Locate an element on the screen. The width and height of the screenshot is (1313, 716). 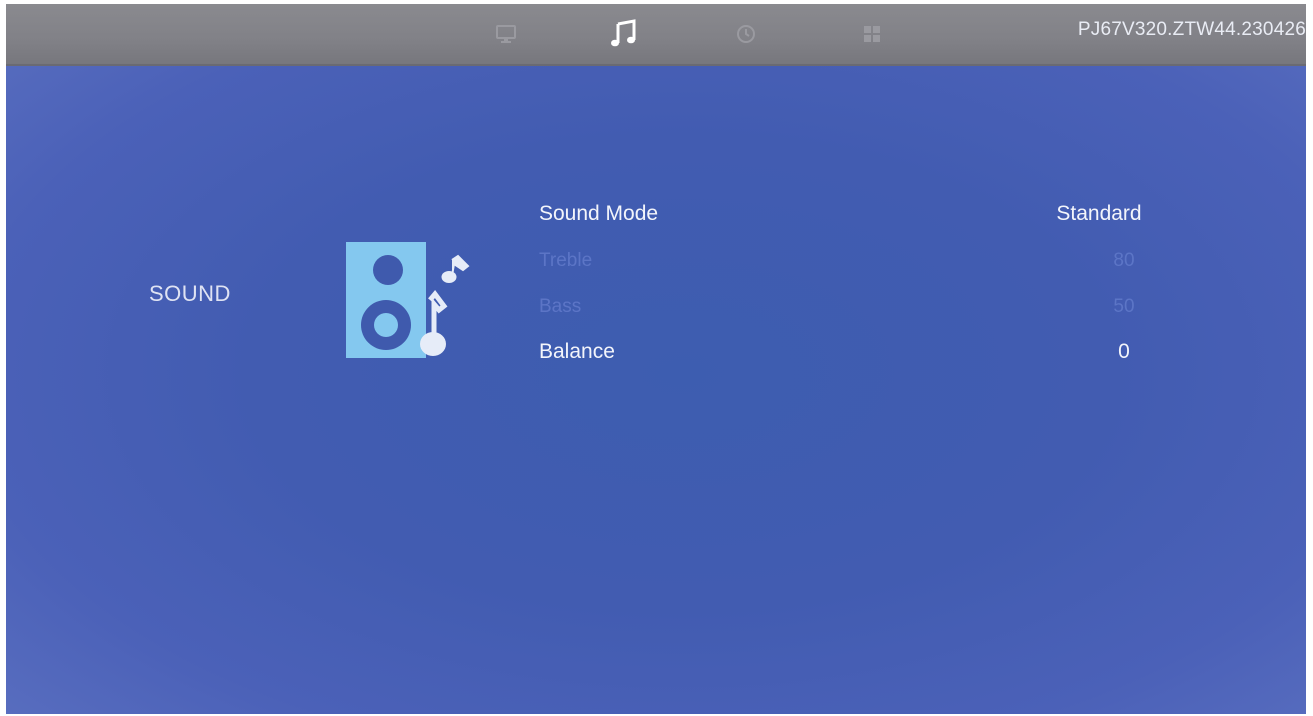
monitor-icon is located at coordinates (506, 34).